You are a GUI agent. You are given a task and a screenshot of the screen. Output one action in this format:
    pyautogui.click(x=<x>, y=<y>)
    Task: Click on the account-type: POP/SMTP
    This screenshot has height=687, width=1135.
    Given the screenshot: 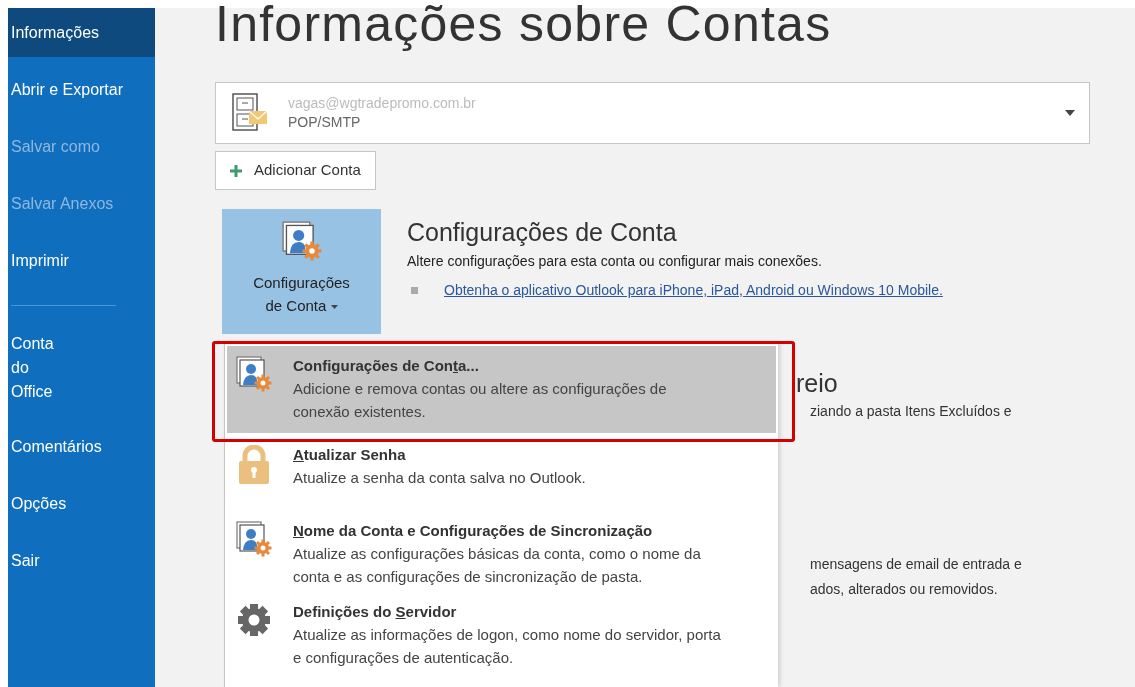 What is the action you would take?
    pyautogui.click(x=325, y=122)
    